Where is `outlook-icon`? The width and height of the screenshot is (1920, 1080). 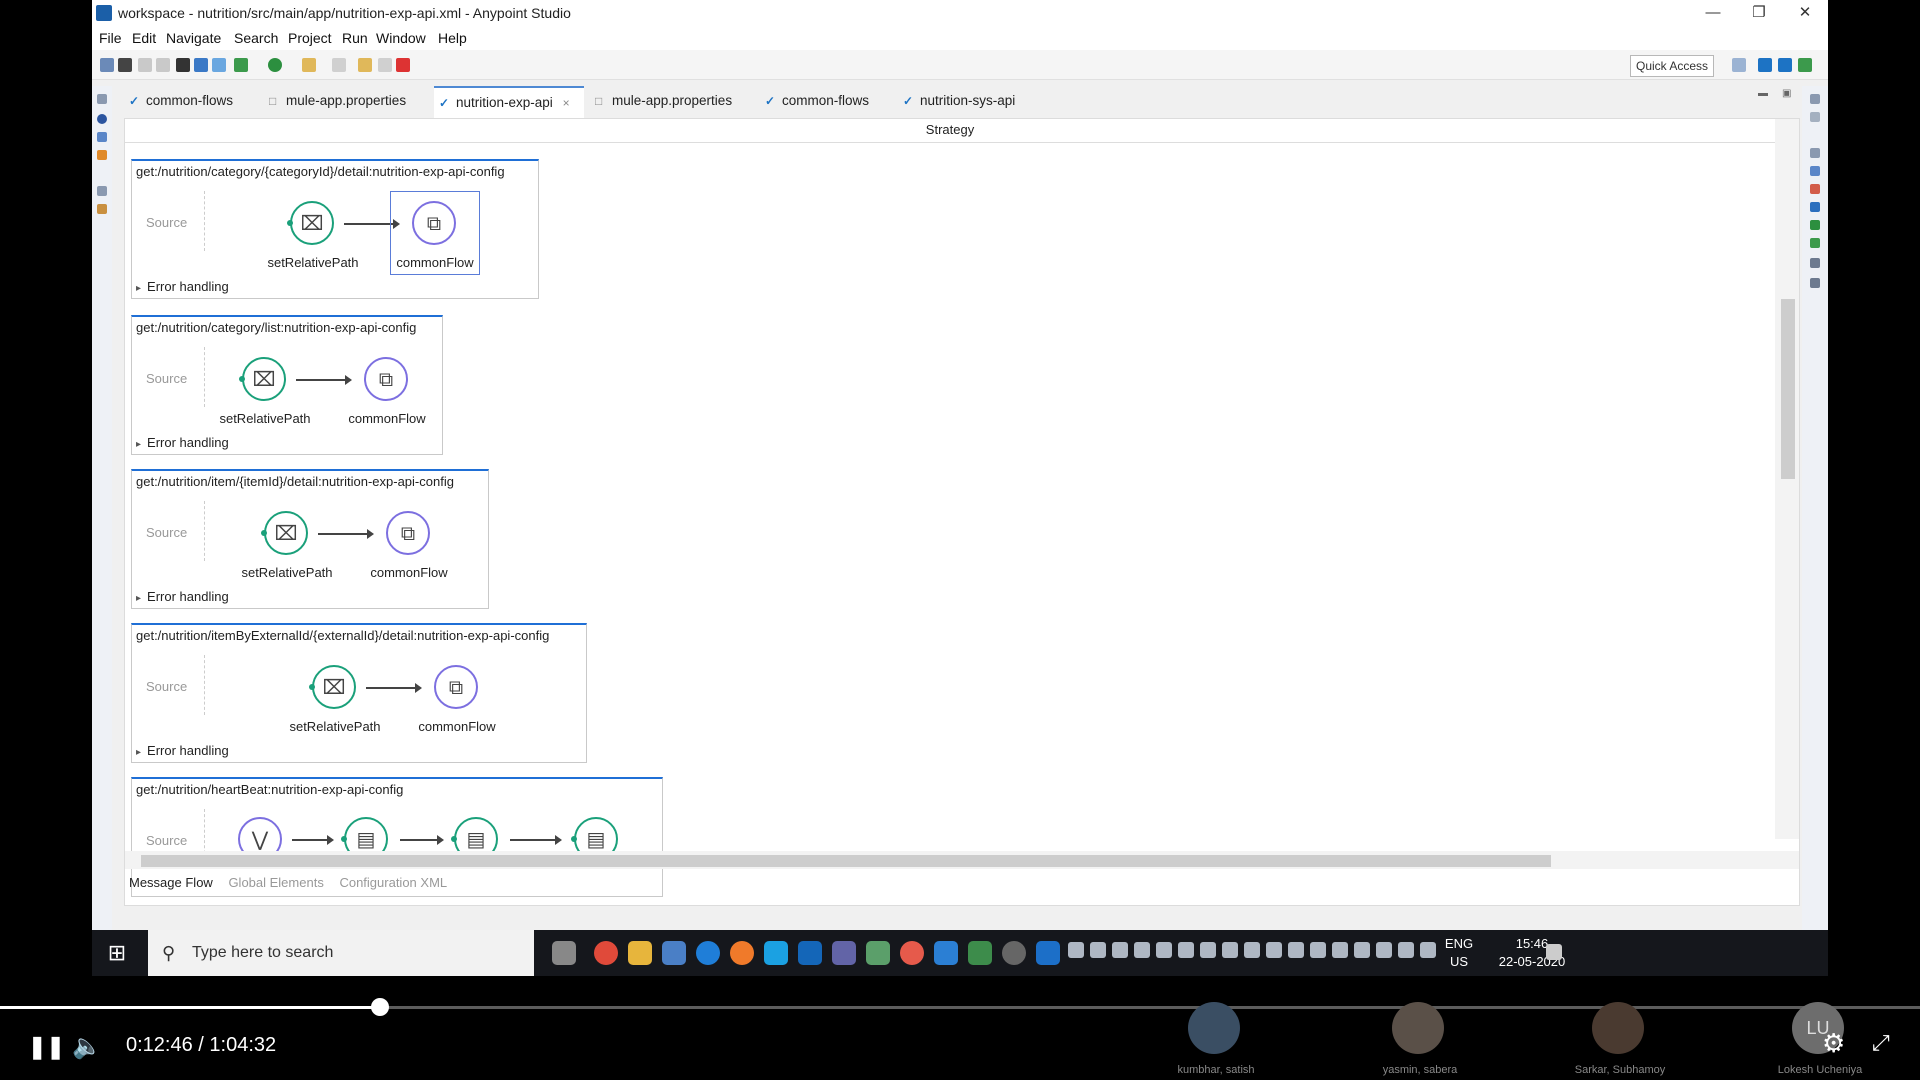
outlook-icon is located at coordinates (810, 953).